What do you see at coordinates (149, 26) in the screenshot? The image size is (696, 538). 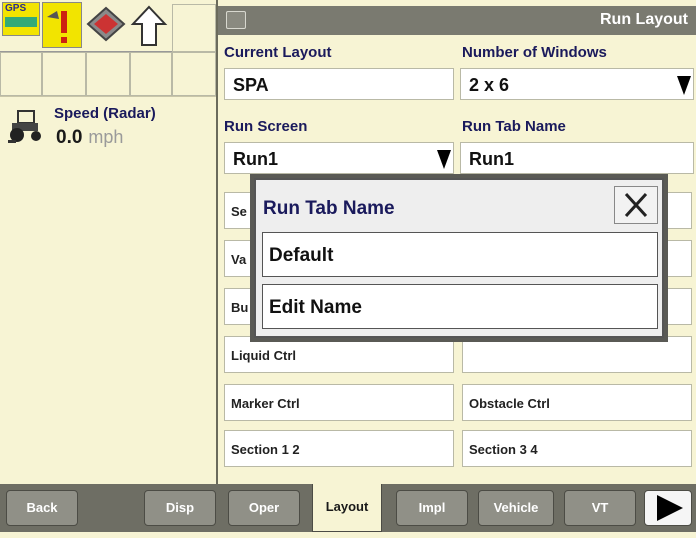 I see `up-arrow-icon` at bounding box center [149, 26].